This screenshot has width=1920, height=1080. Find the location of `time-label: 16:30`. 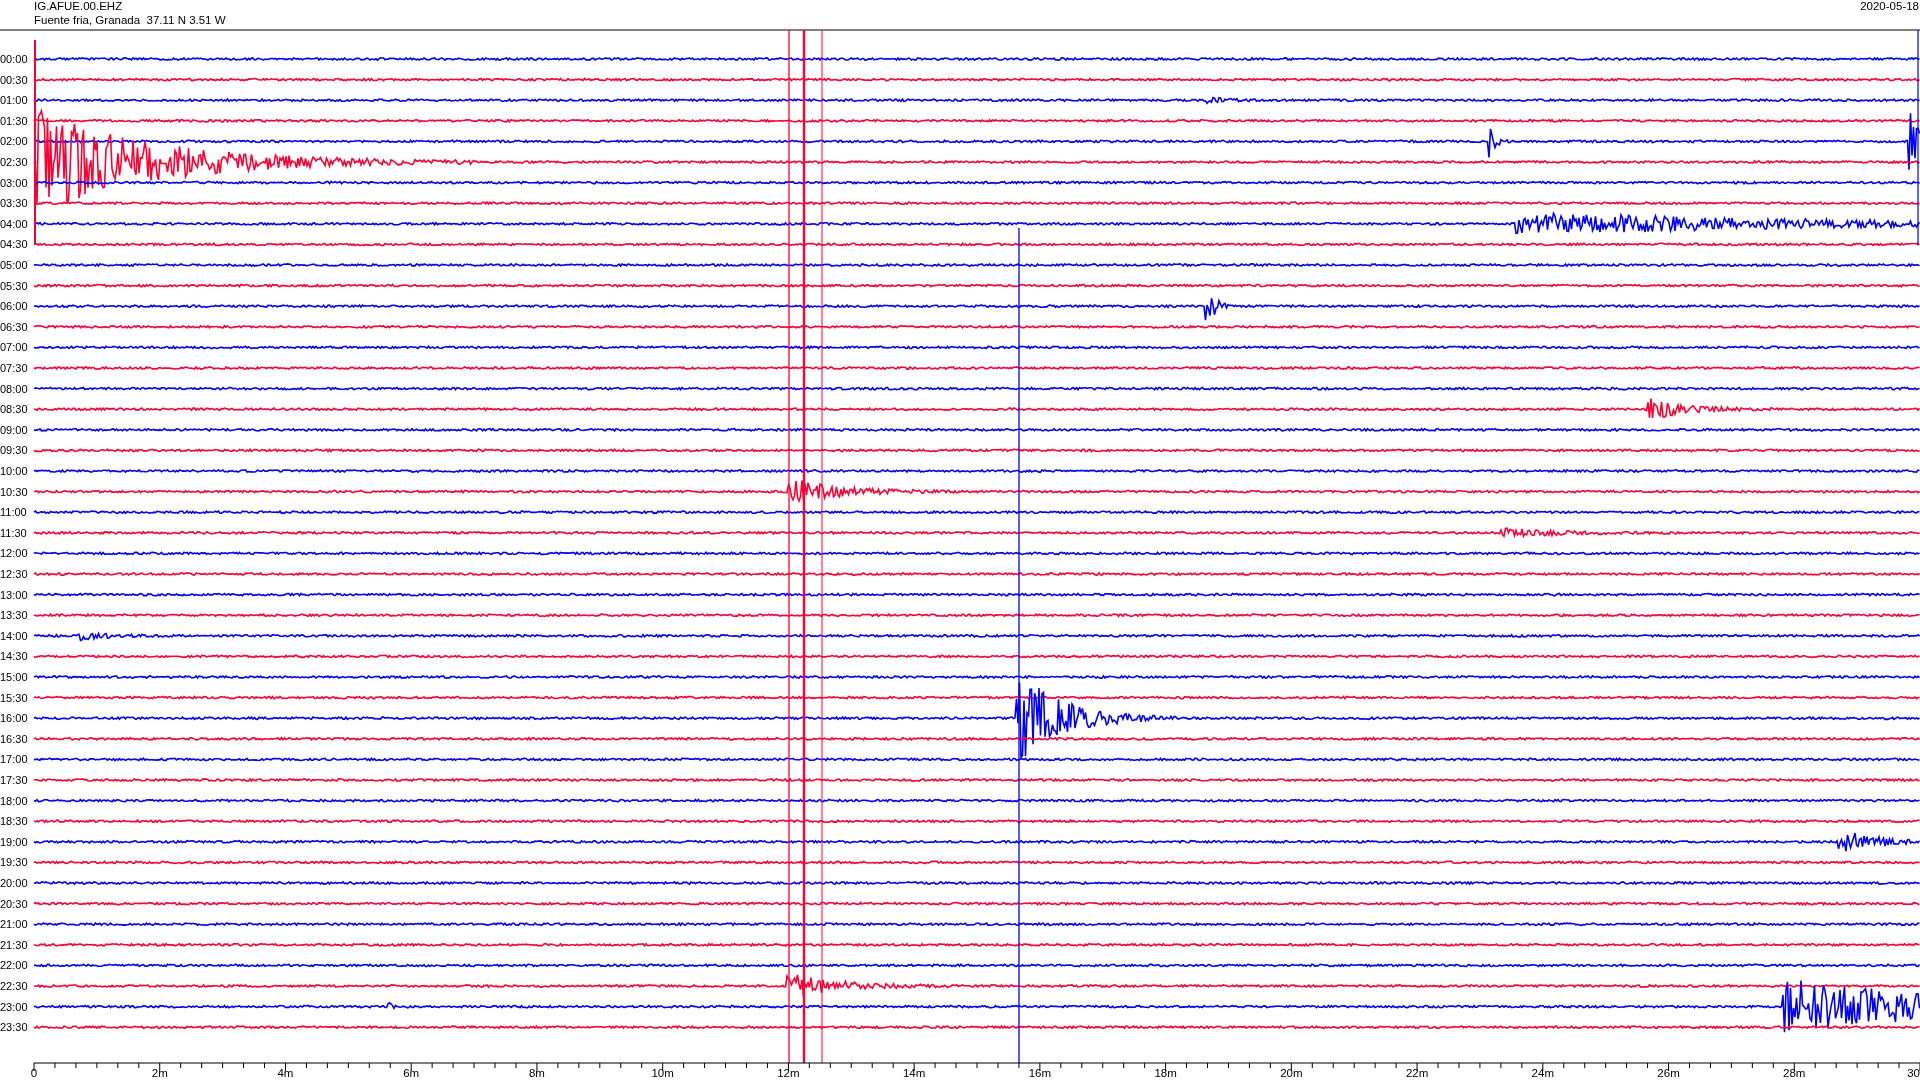

time-label: 16:30 is located at coordinates (14, 738).